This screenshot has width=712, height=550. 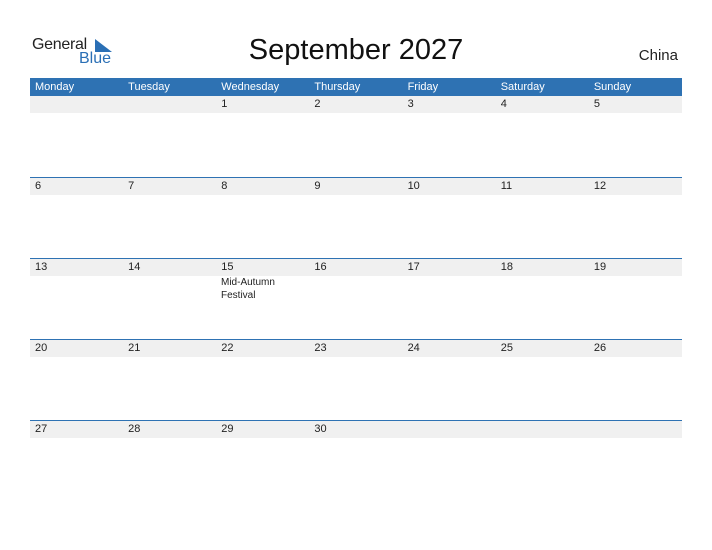 I want to click on day-number: 17, so click(x=413, y=267).